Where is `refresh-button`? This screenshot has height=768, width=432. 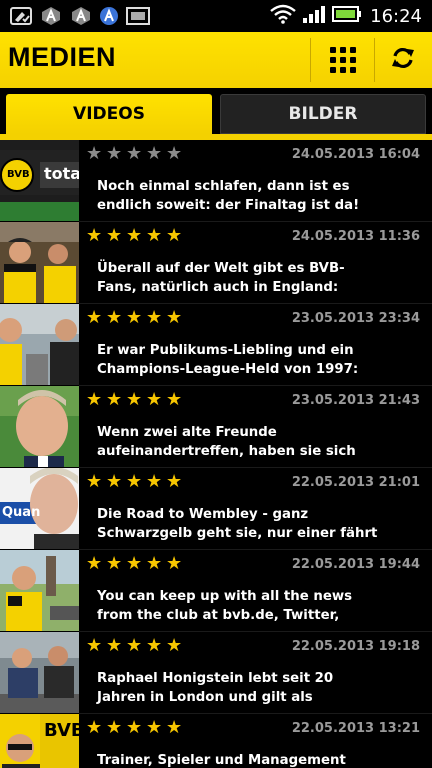
refresh-button is located at coordinates (403, 60).